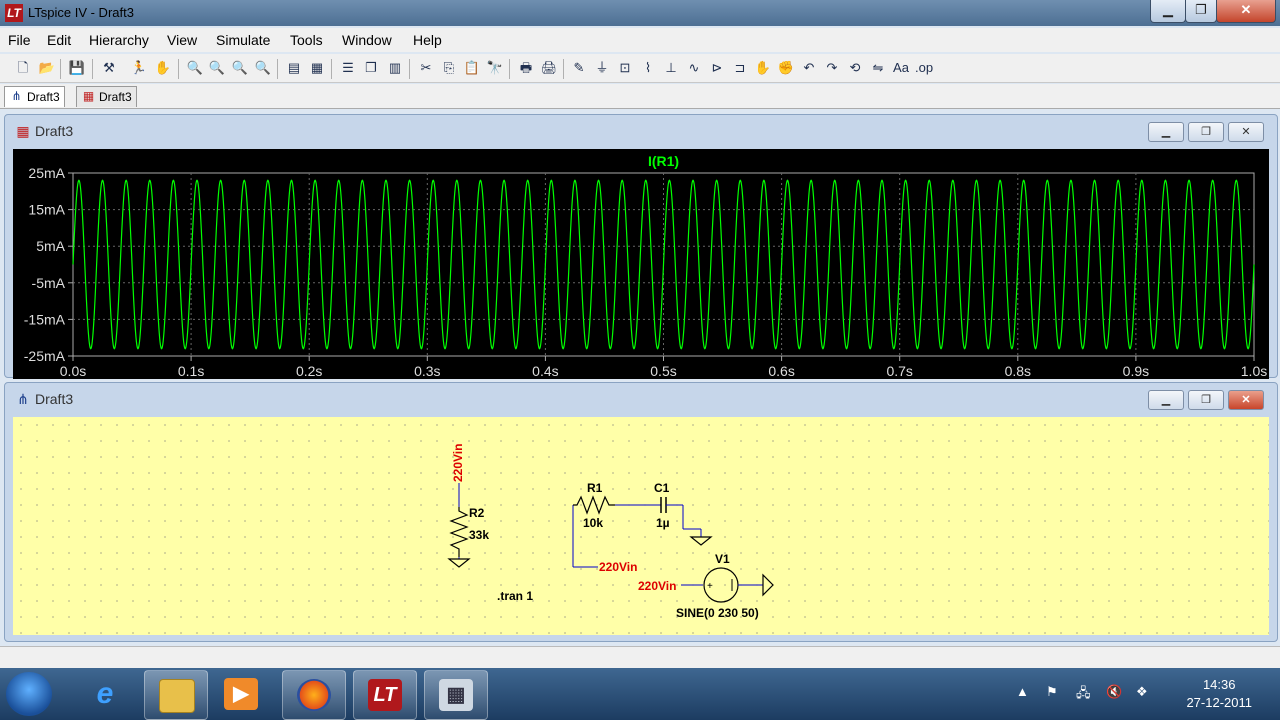 This screenshot has height=720, width=1280. I want to click on tab-waveform: ▦ Draft3, so click(106, 96).